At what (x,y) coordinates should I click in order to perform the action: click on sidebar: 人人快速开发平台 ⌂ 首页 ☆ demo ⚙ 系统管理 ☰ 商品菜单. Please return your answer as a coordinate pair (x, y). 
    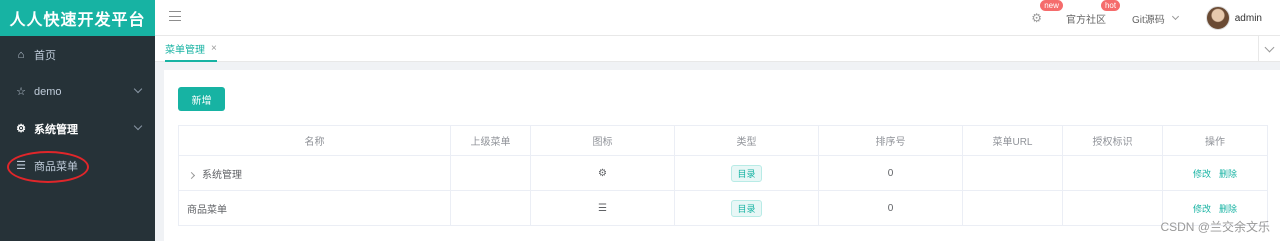
    Looking at the image, I should click on (77, 120).